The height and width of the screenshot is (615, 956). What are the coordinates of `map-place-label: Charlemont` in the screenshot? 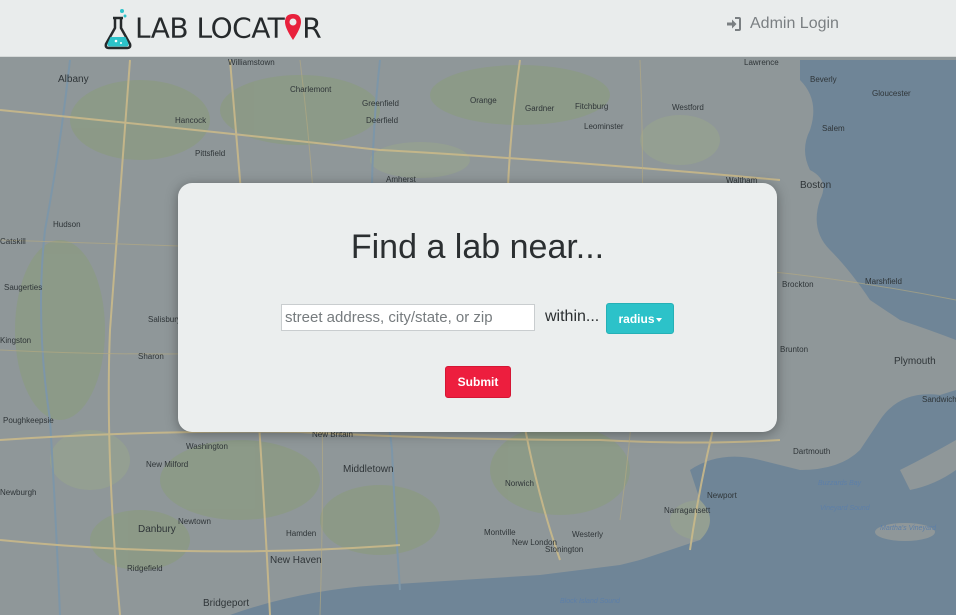 It's located at (311, 89).